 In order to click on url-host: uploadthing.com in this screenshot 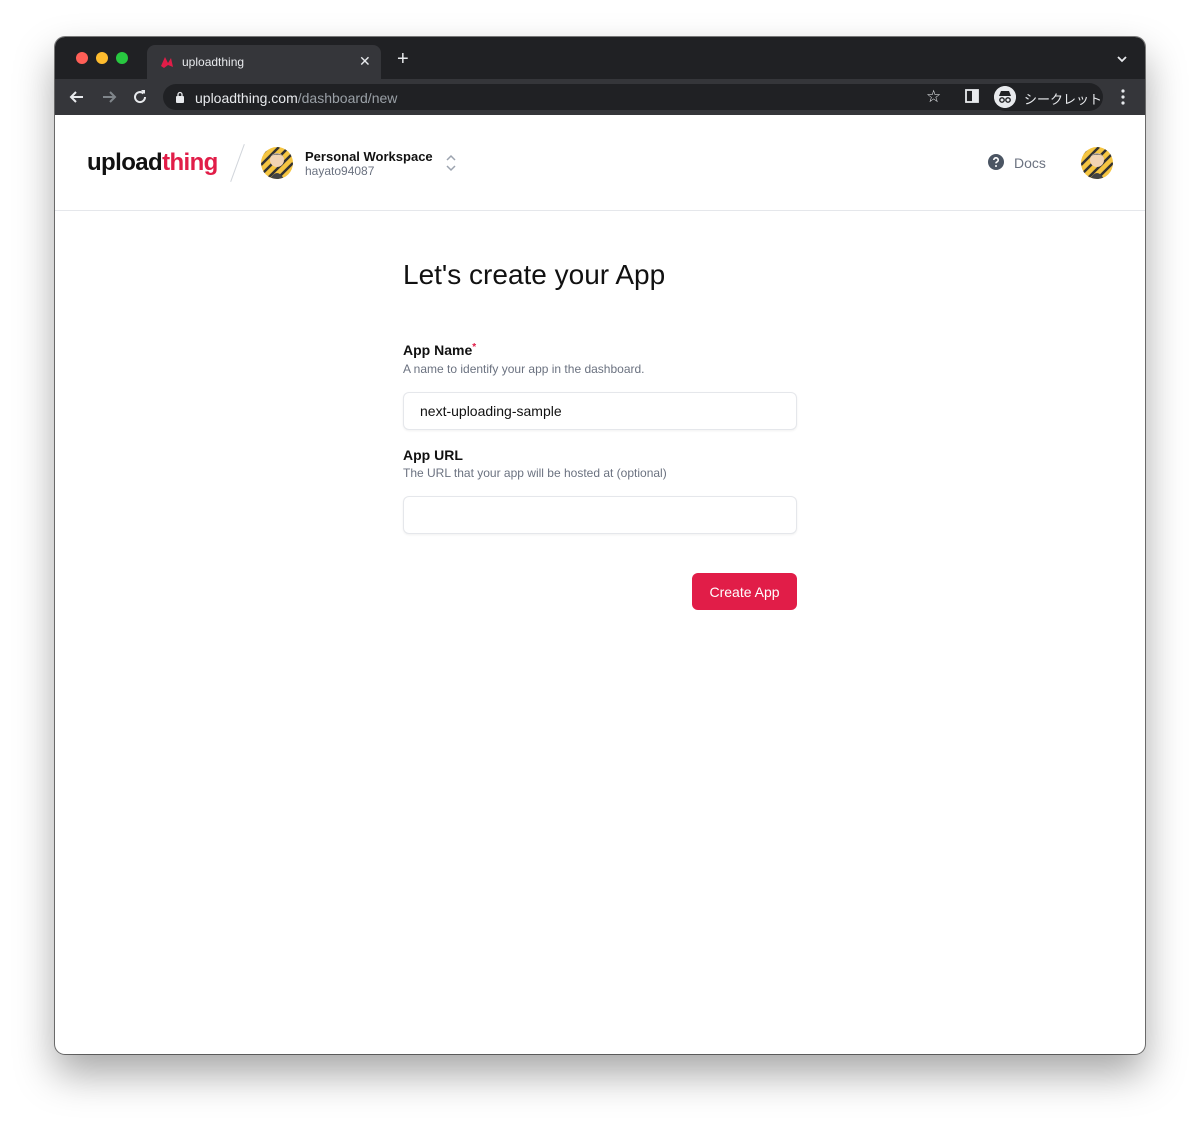, I will do `click(246, 98)`.